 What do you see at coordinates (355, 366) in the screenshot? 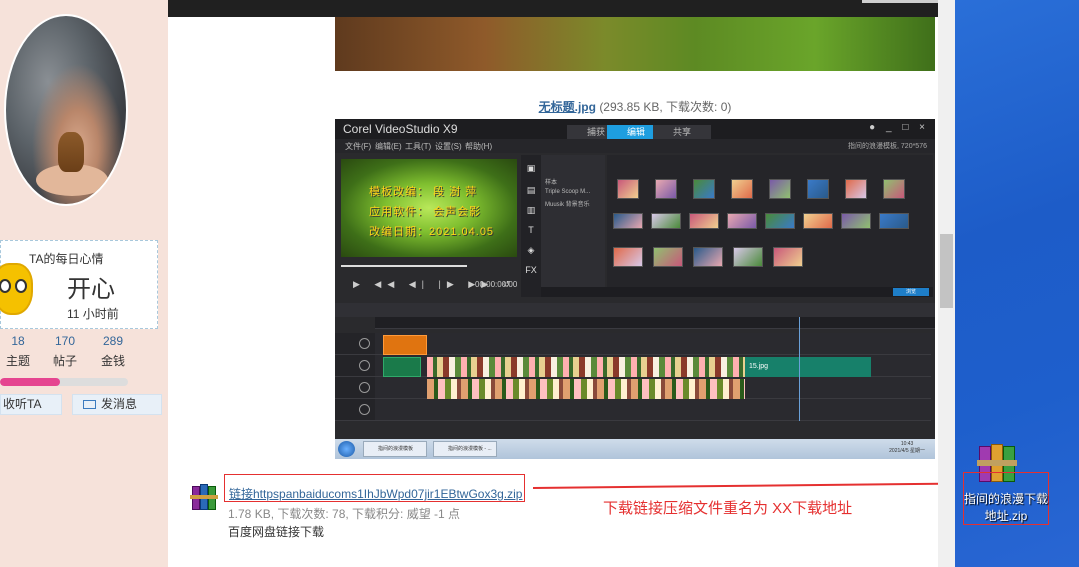
I see `track-head-overlay1` at bounding box center [355, 366].